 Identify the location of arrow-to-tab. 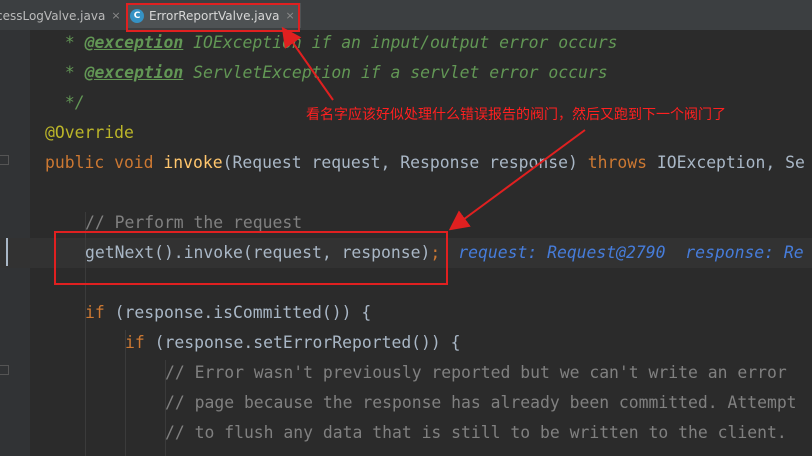
(307, 63).